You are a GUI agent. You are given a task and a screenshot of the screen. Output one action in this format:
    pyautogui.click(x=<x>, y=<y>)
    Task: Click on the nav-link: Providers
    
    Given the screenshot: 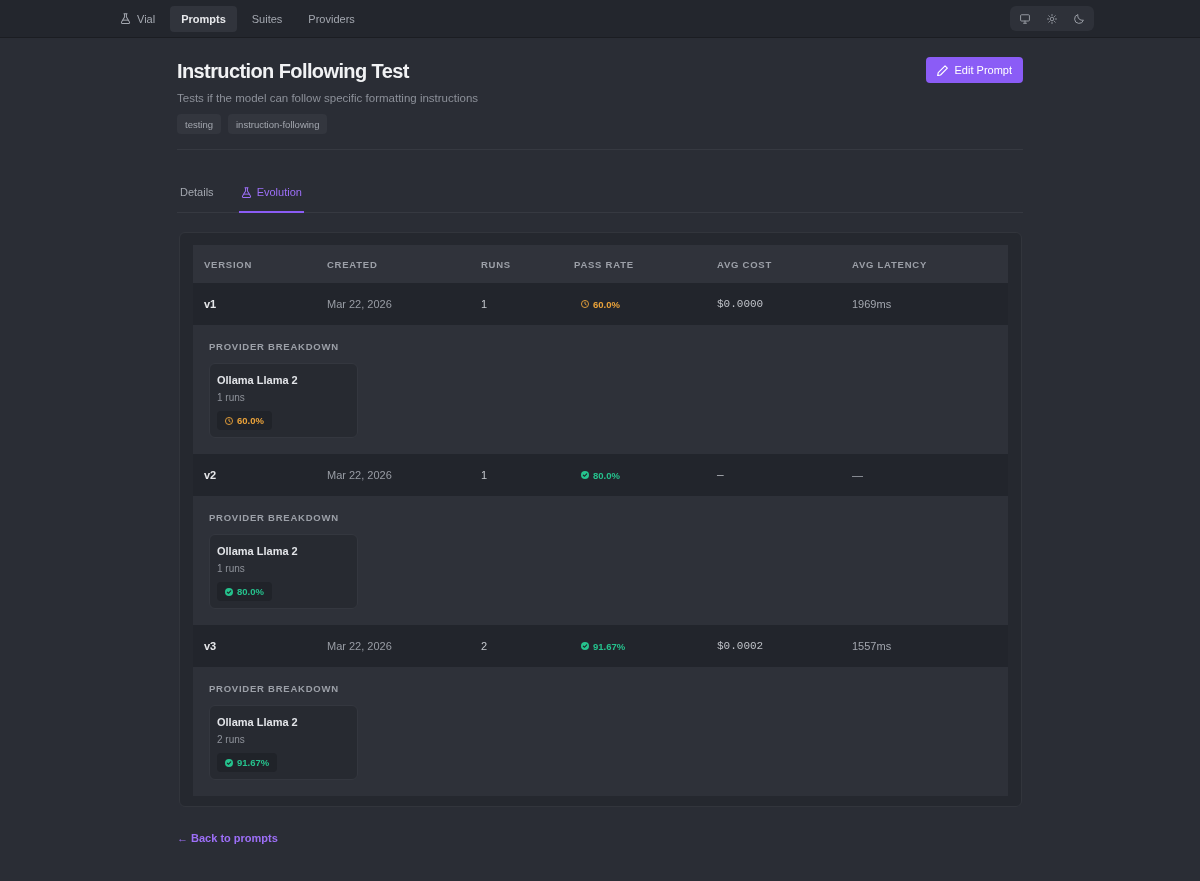 What is the action you would take?
    pyautogui.click(x=331, y=18)
    